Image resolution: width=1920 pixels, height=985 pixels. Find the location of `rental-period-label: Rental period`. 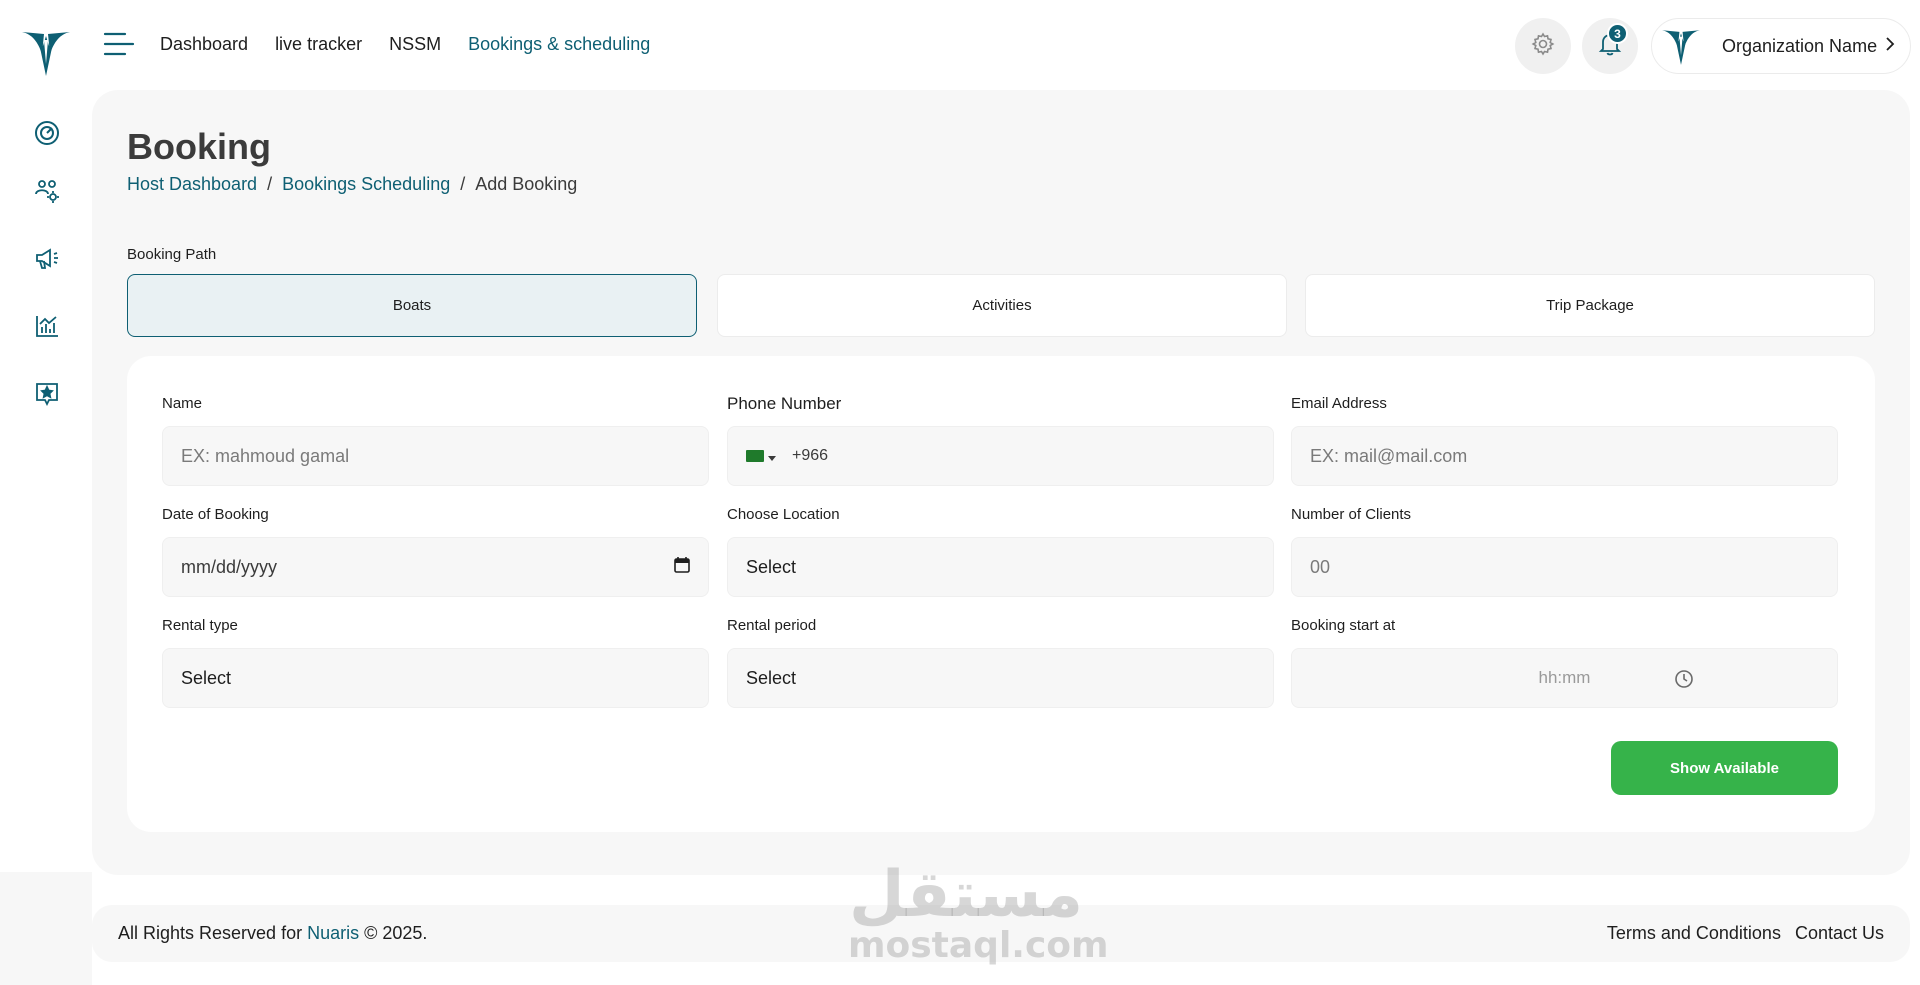

rental-period-label: Rental period is located at coordinates (772, 625).